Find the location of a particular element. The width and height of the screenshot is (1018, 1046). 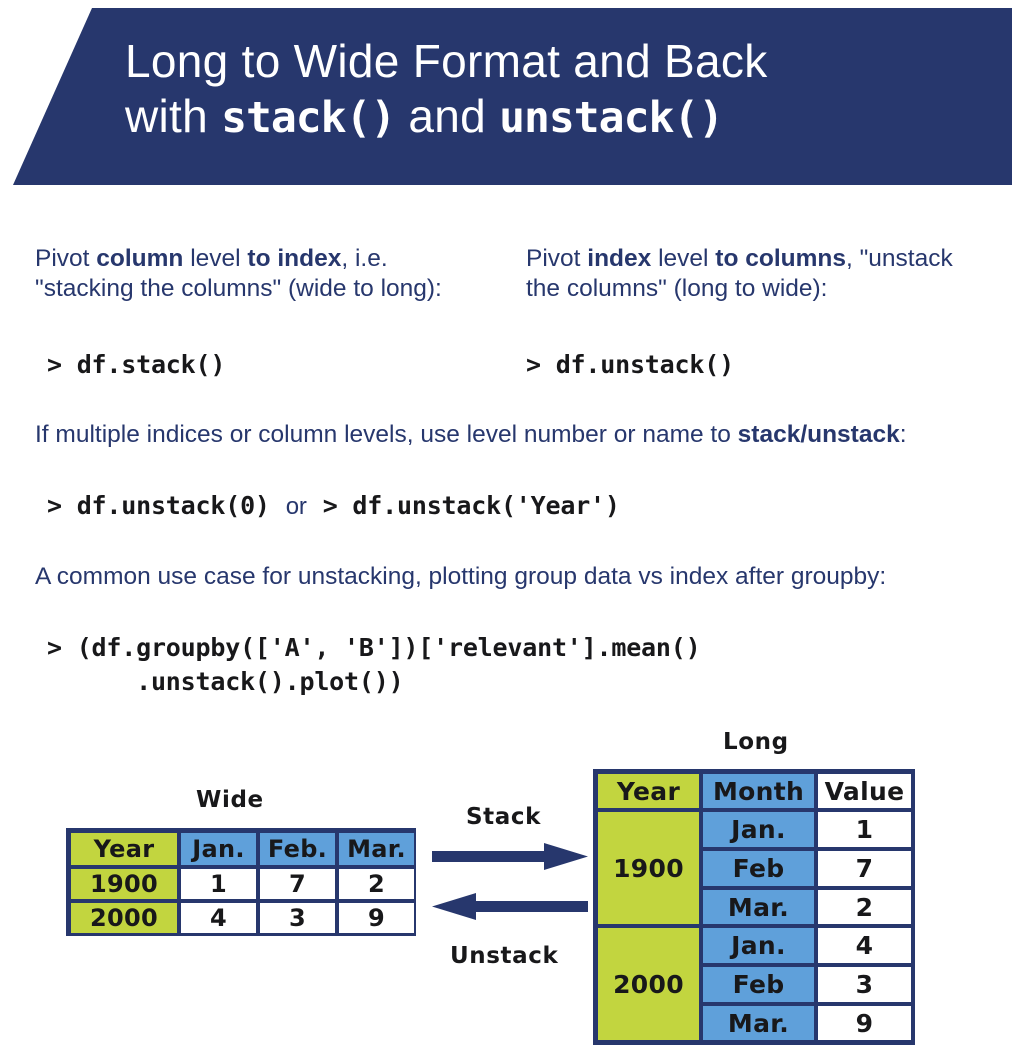

long-cell-1900-value-mar: 2 is located at coordinates (864, 907).